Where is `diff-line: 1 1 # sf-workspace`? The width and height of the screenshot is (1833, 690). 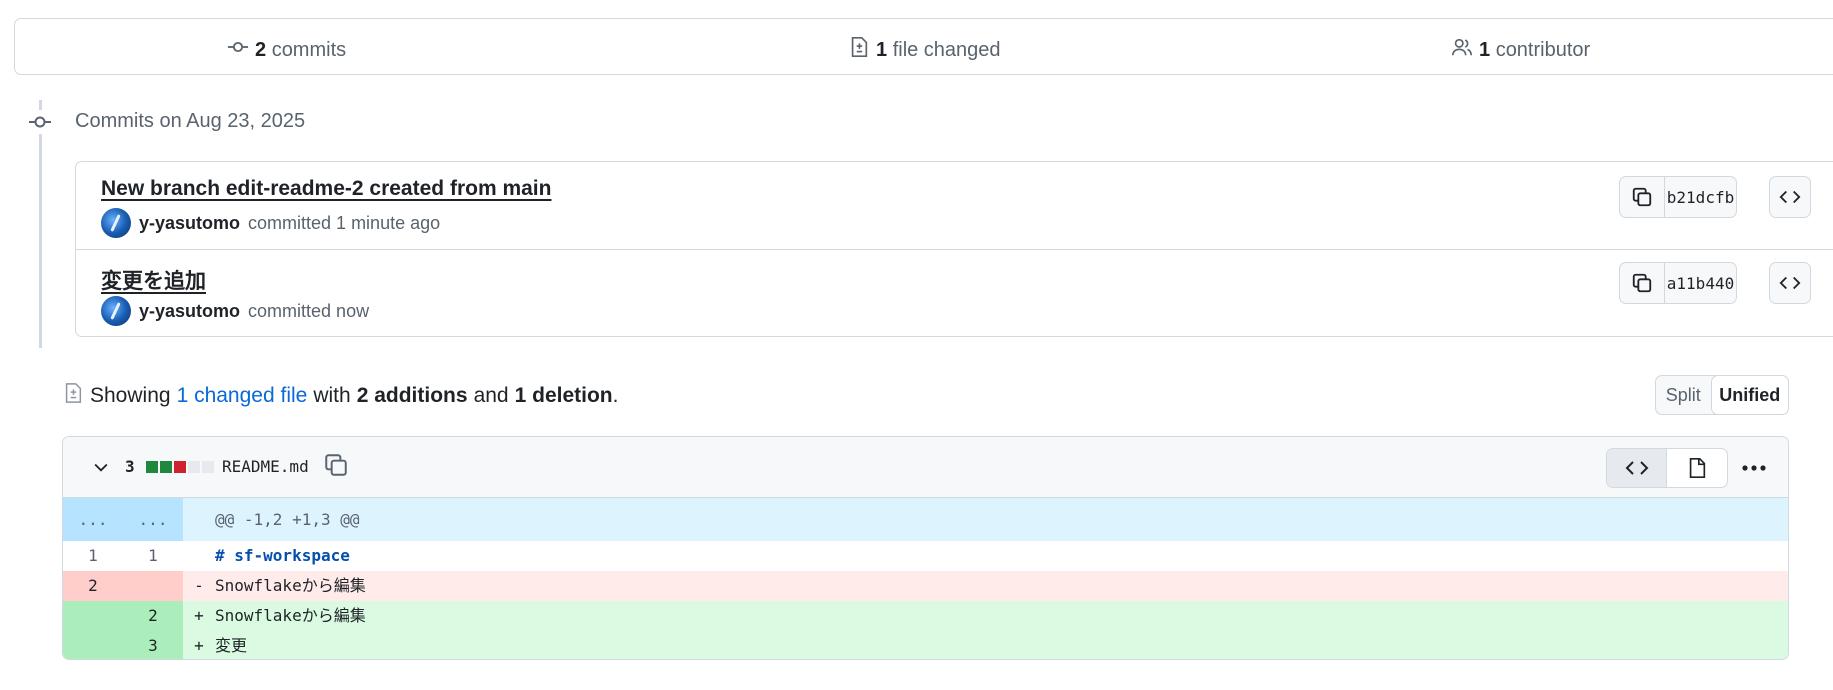
diff-line: 1 1 # sf-workspace is located at coordinates (925, 556).